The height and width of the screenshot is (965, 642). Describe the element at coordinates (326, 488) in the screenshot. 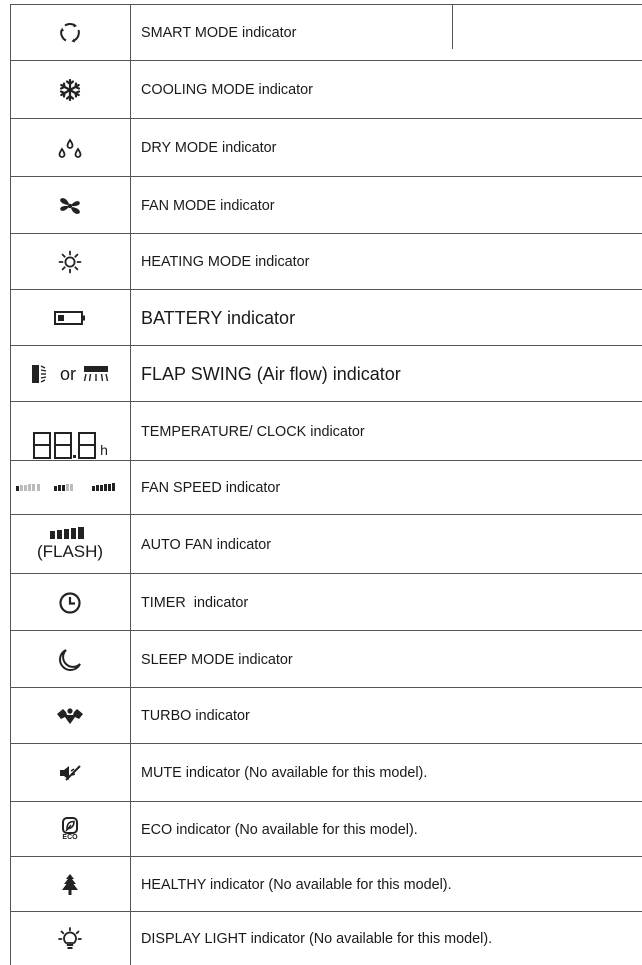

I see `table-row: FAN SPEED indicator` at that location.